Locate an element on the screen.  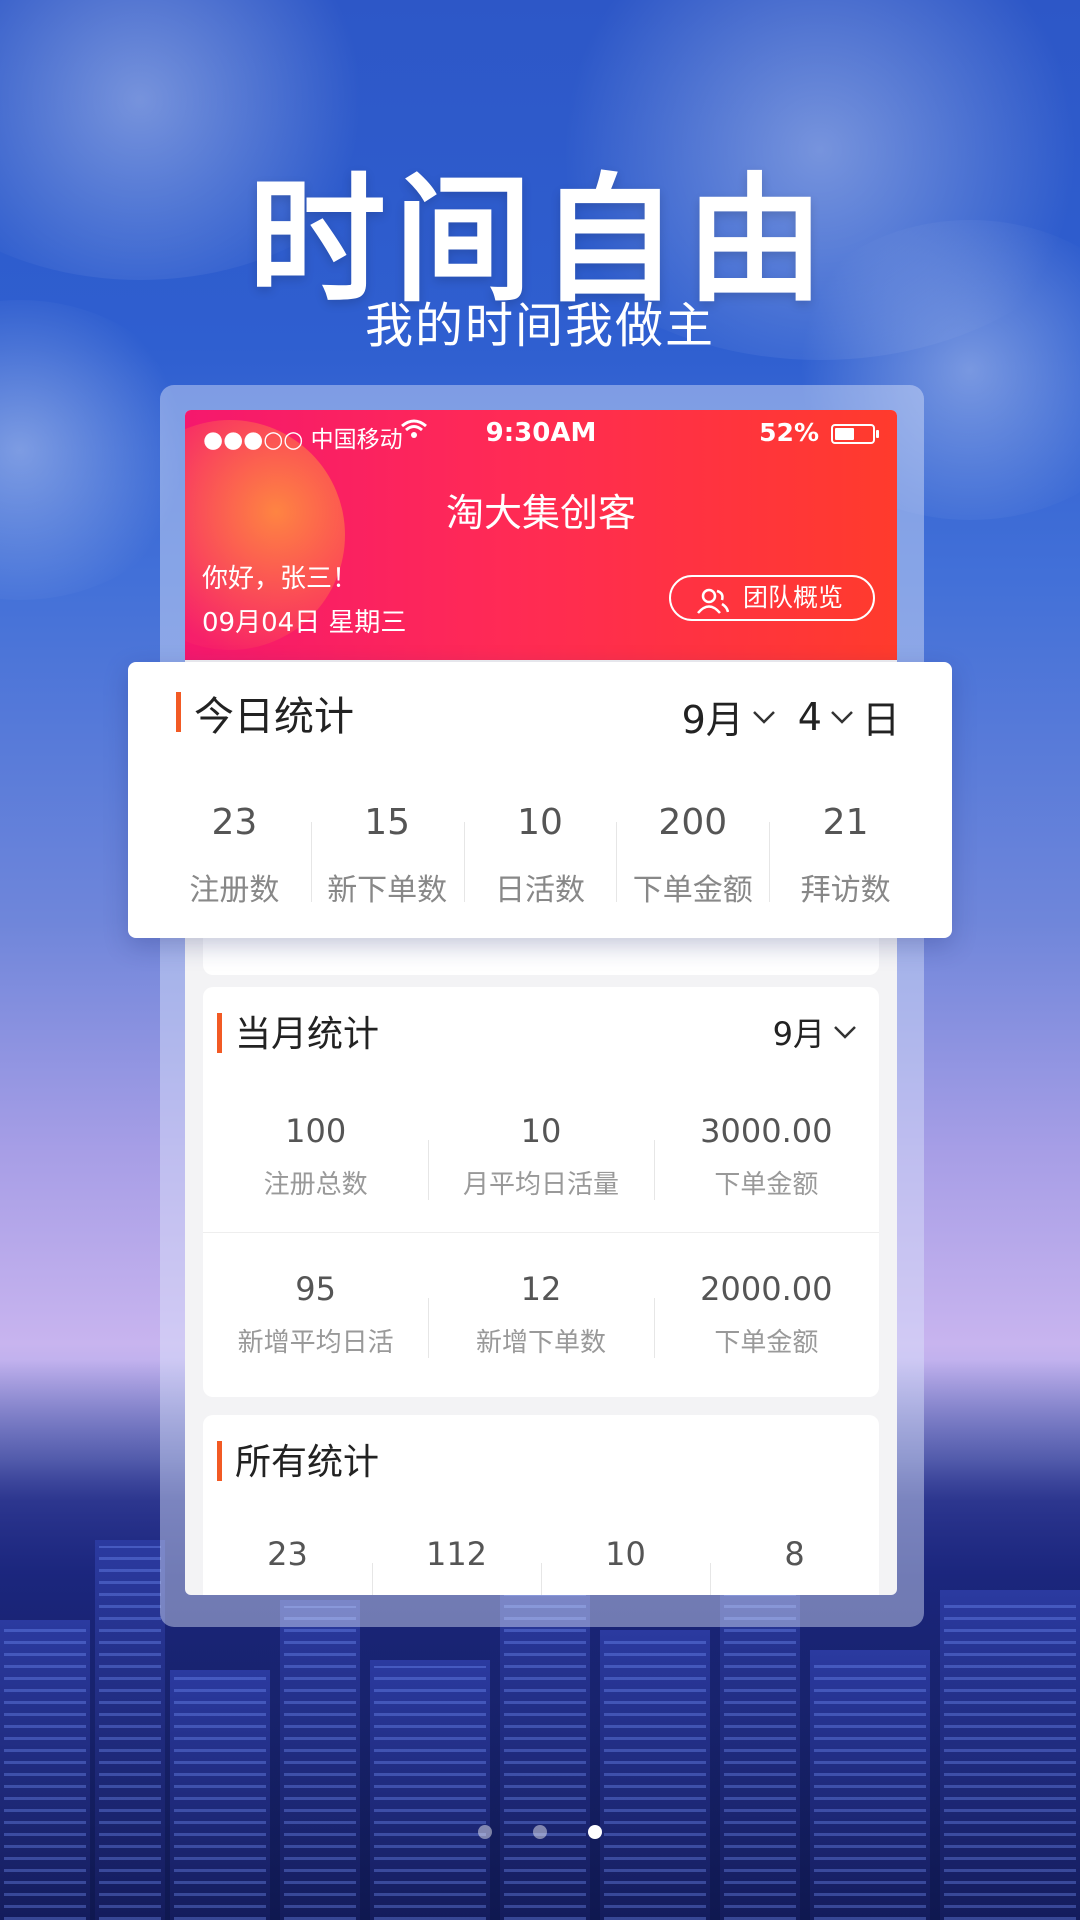
stat-value: 2000.00 is located at coordinates (766, 1289).